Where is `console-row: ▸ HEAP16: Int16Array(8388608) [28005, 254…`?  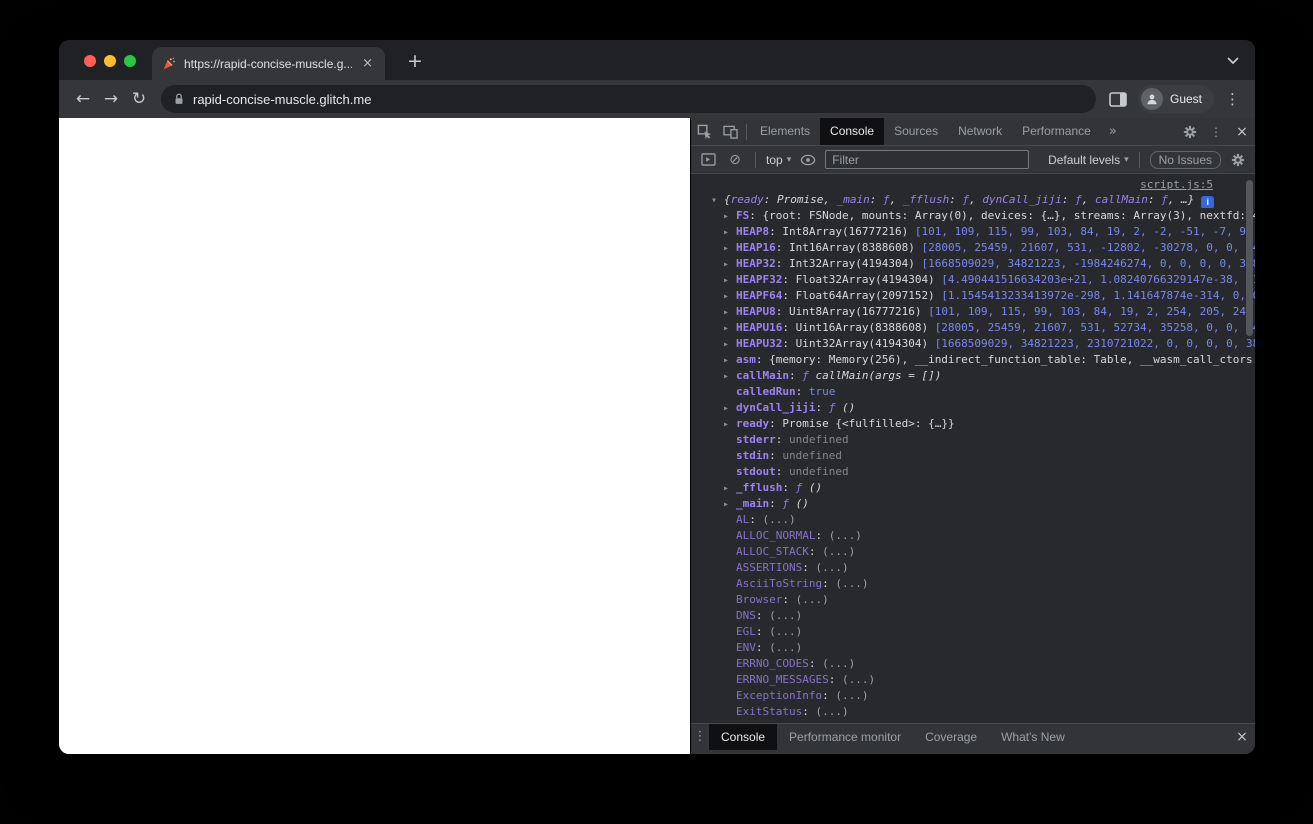 console-row: ▸ HEAP16: Int16Array(8388608) [28005, 254… is located at coordinates (973, 248).